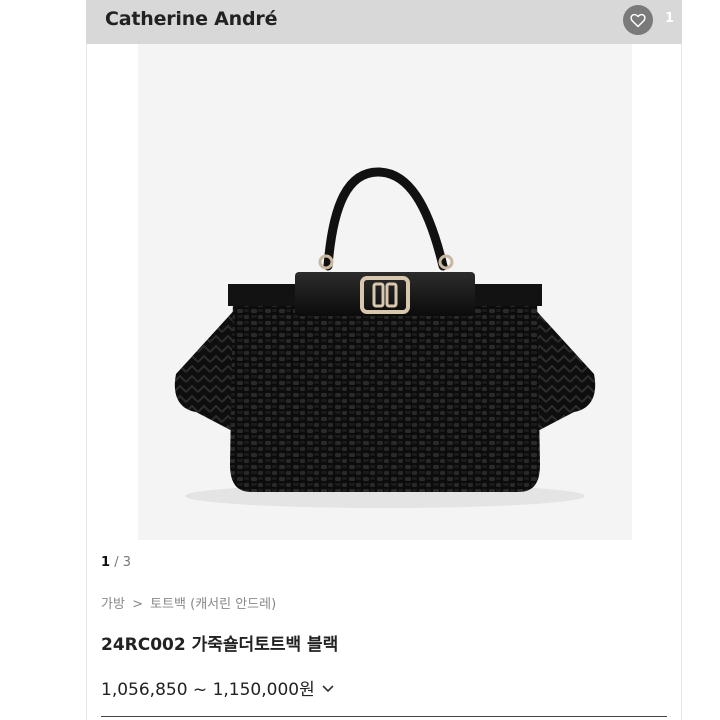 The width and height of the screenshot is (720, 720). What do you see at coordinates (328, 688) in the screenshot?
I see `chevron-down-icon` at bounding box center [328, 688].